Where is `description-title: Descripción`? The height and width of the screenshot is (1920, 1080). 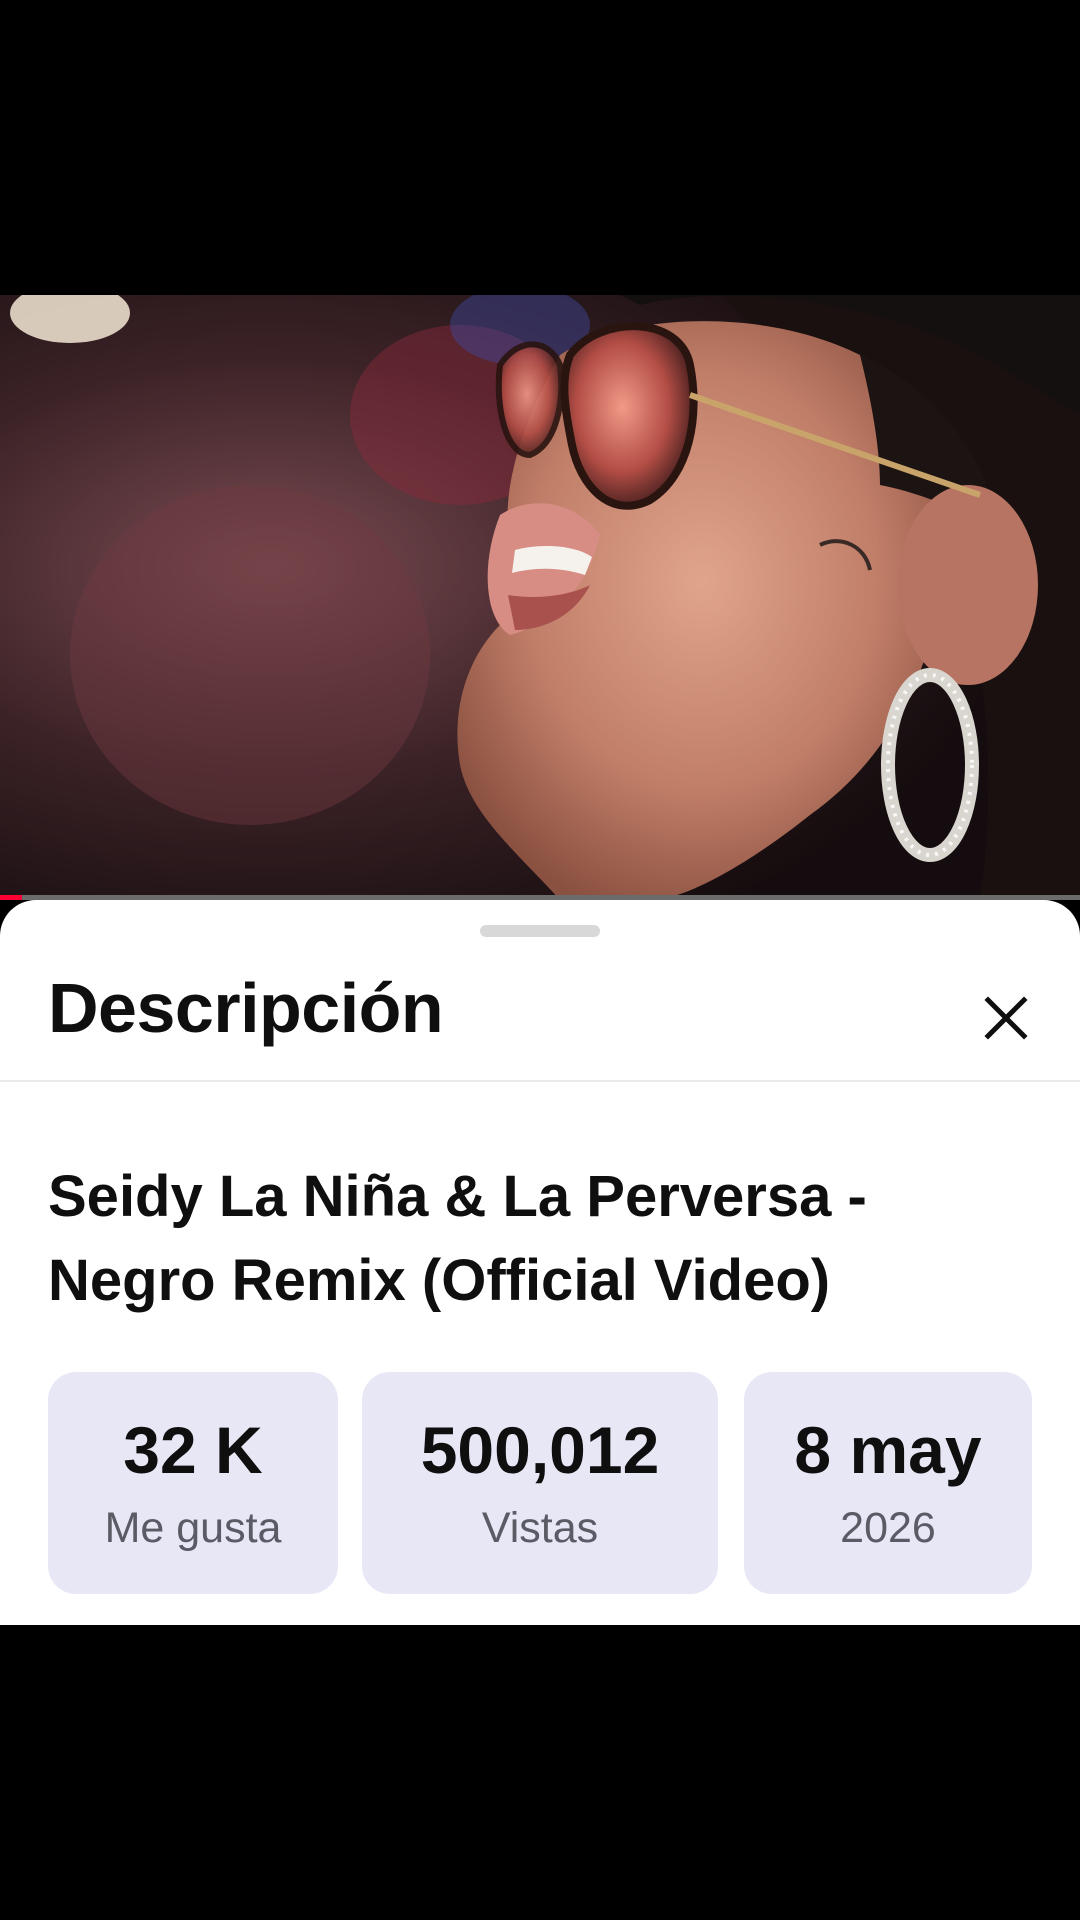 description-title: Descripción is located at coordinates (246, 1008).